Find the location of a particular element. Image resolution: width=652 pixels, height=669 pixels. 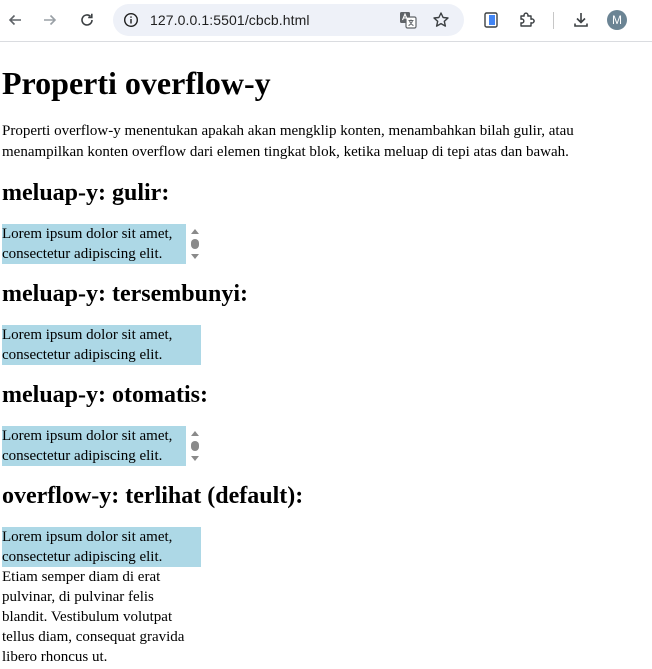

section-heading-scroll: meluap-y: gulir: is located at coordinates (86, 193).